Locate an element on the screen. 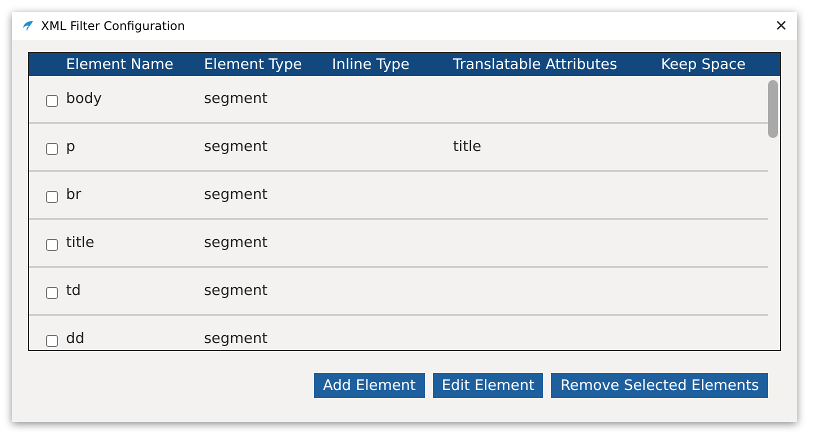 Image resolution: width=816 pixels, height=441 pixels. table-cell-text: dd is located at coordinates (76, 339).